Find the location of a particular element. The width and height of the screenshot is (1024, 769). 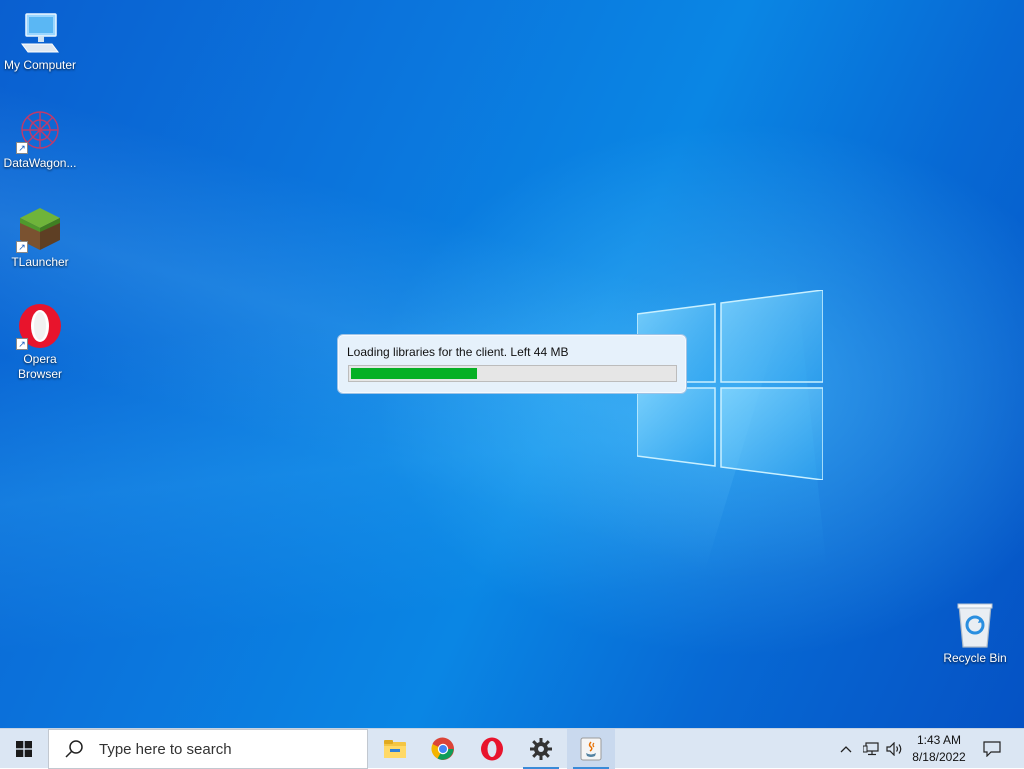

datawagon-icon: ↗ is located at coordinates (40, 130).